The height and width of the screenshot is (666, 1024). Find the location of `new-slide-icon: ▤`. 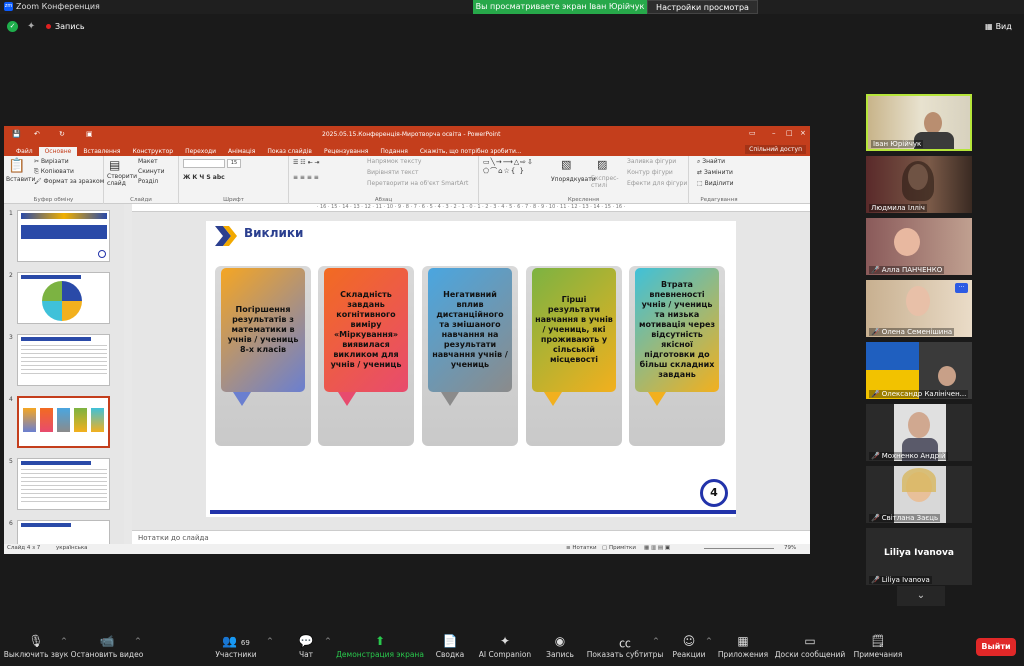

new-slide-icon: ▤ is located at coordinates (114, 165).